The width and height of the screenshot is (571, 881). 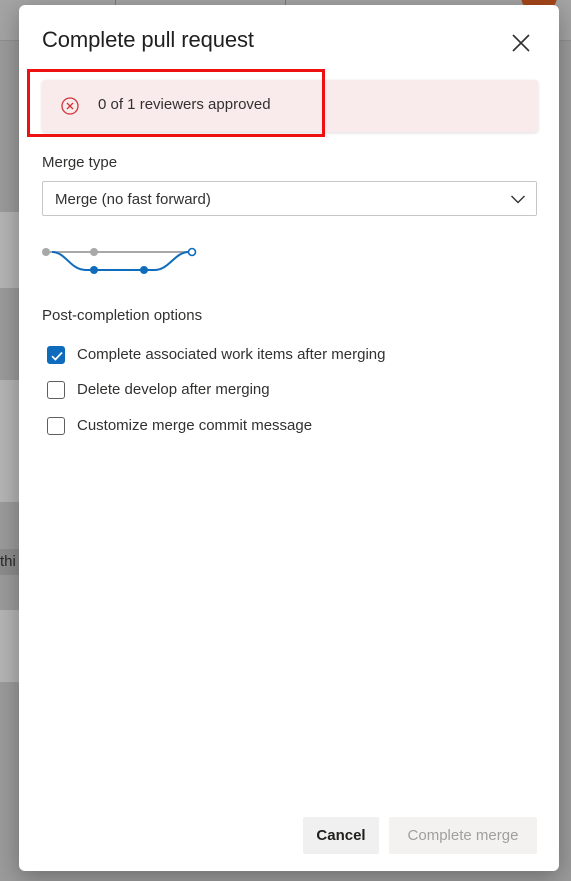 What do you see at coordinates (184, 104) in the screenshot?
I see `banner-text: 0 of 1 reviewers approved` at bounding box center [184, 104].